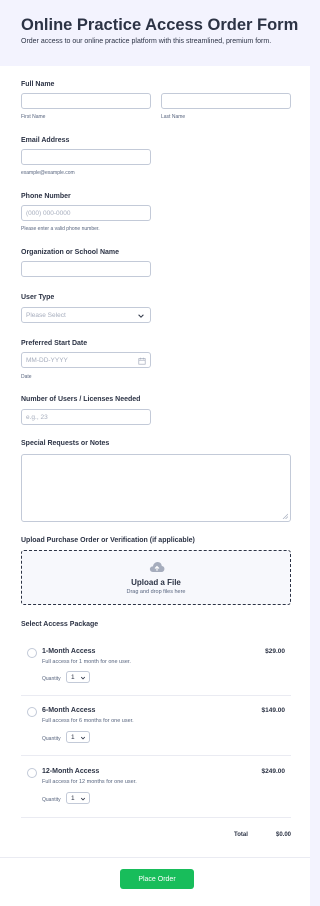 Image resolution: width=320 pixels, height=906 pixels. Describe the element at coordinates (32, 712) in the screenshot. I see `package-radio-6-month` at that location.